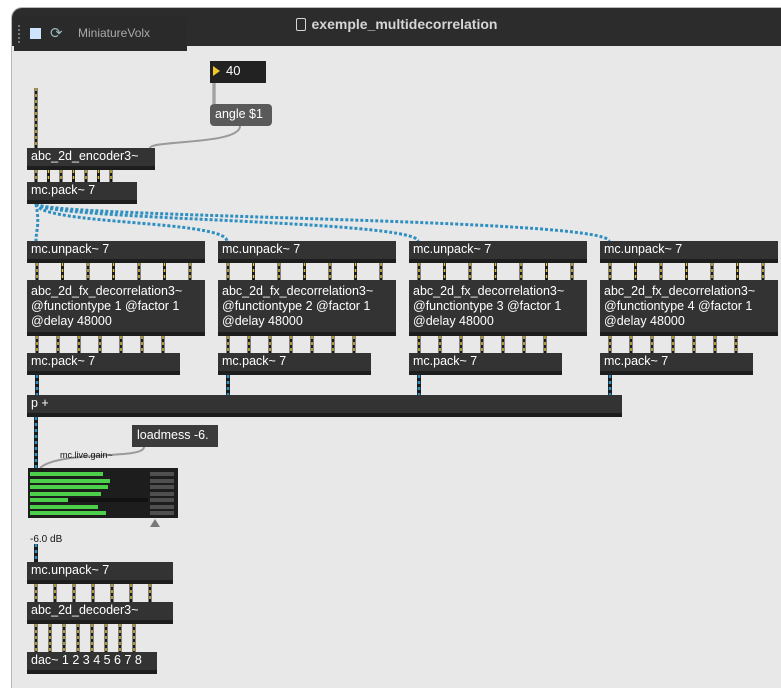 This screenshot has width=781, height=688. What do you see at coordinates (103, 364) in the screenshot?
I see `object-pack-1: mc.pack~ 7` at bounding box center [103, 364].